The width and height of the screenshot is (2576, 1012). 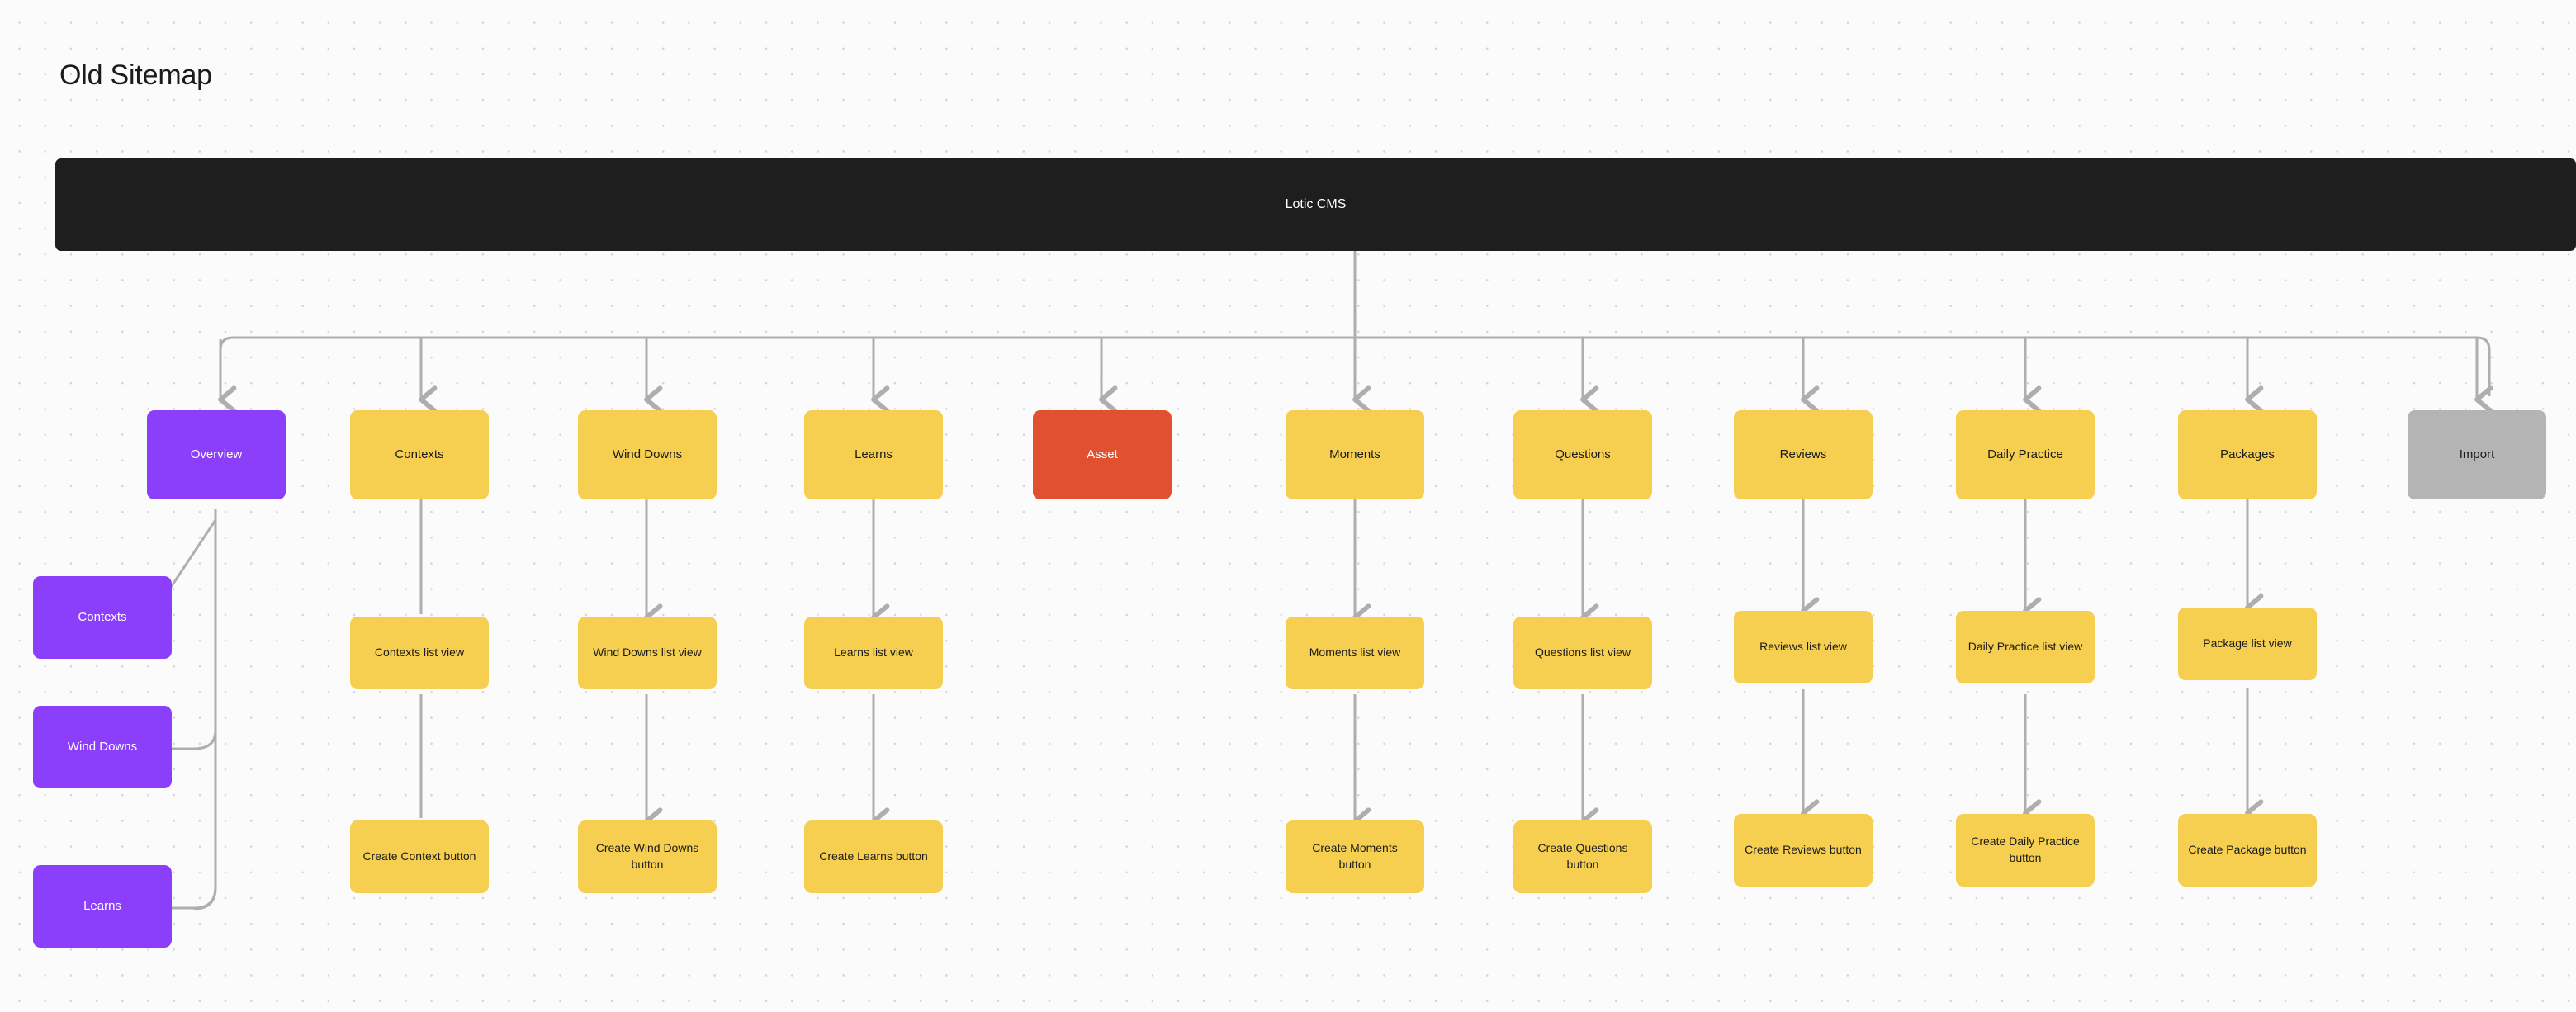 I want to click on node-daily-practice: Daily Practice, so click(x=2025, y=454).